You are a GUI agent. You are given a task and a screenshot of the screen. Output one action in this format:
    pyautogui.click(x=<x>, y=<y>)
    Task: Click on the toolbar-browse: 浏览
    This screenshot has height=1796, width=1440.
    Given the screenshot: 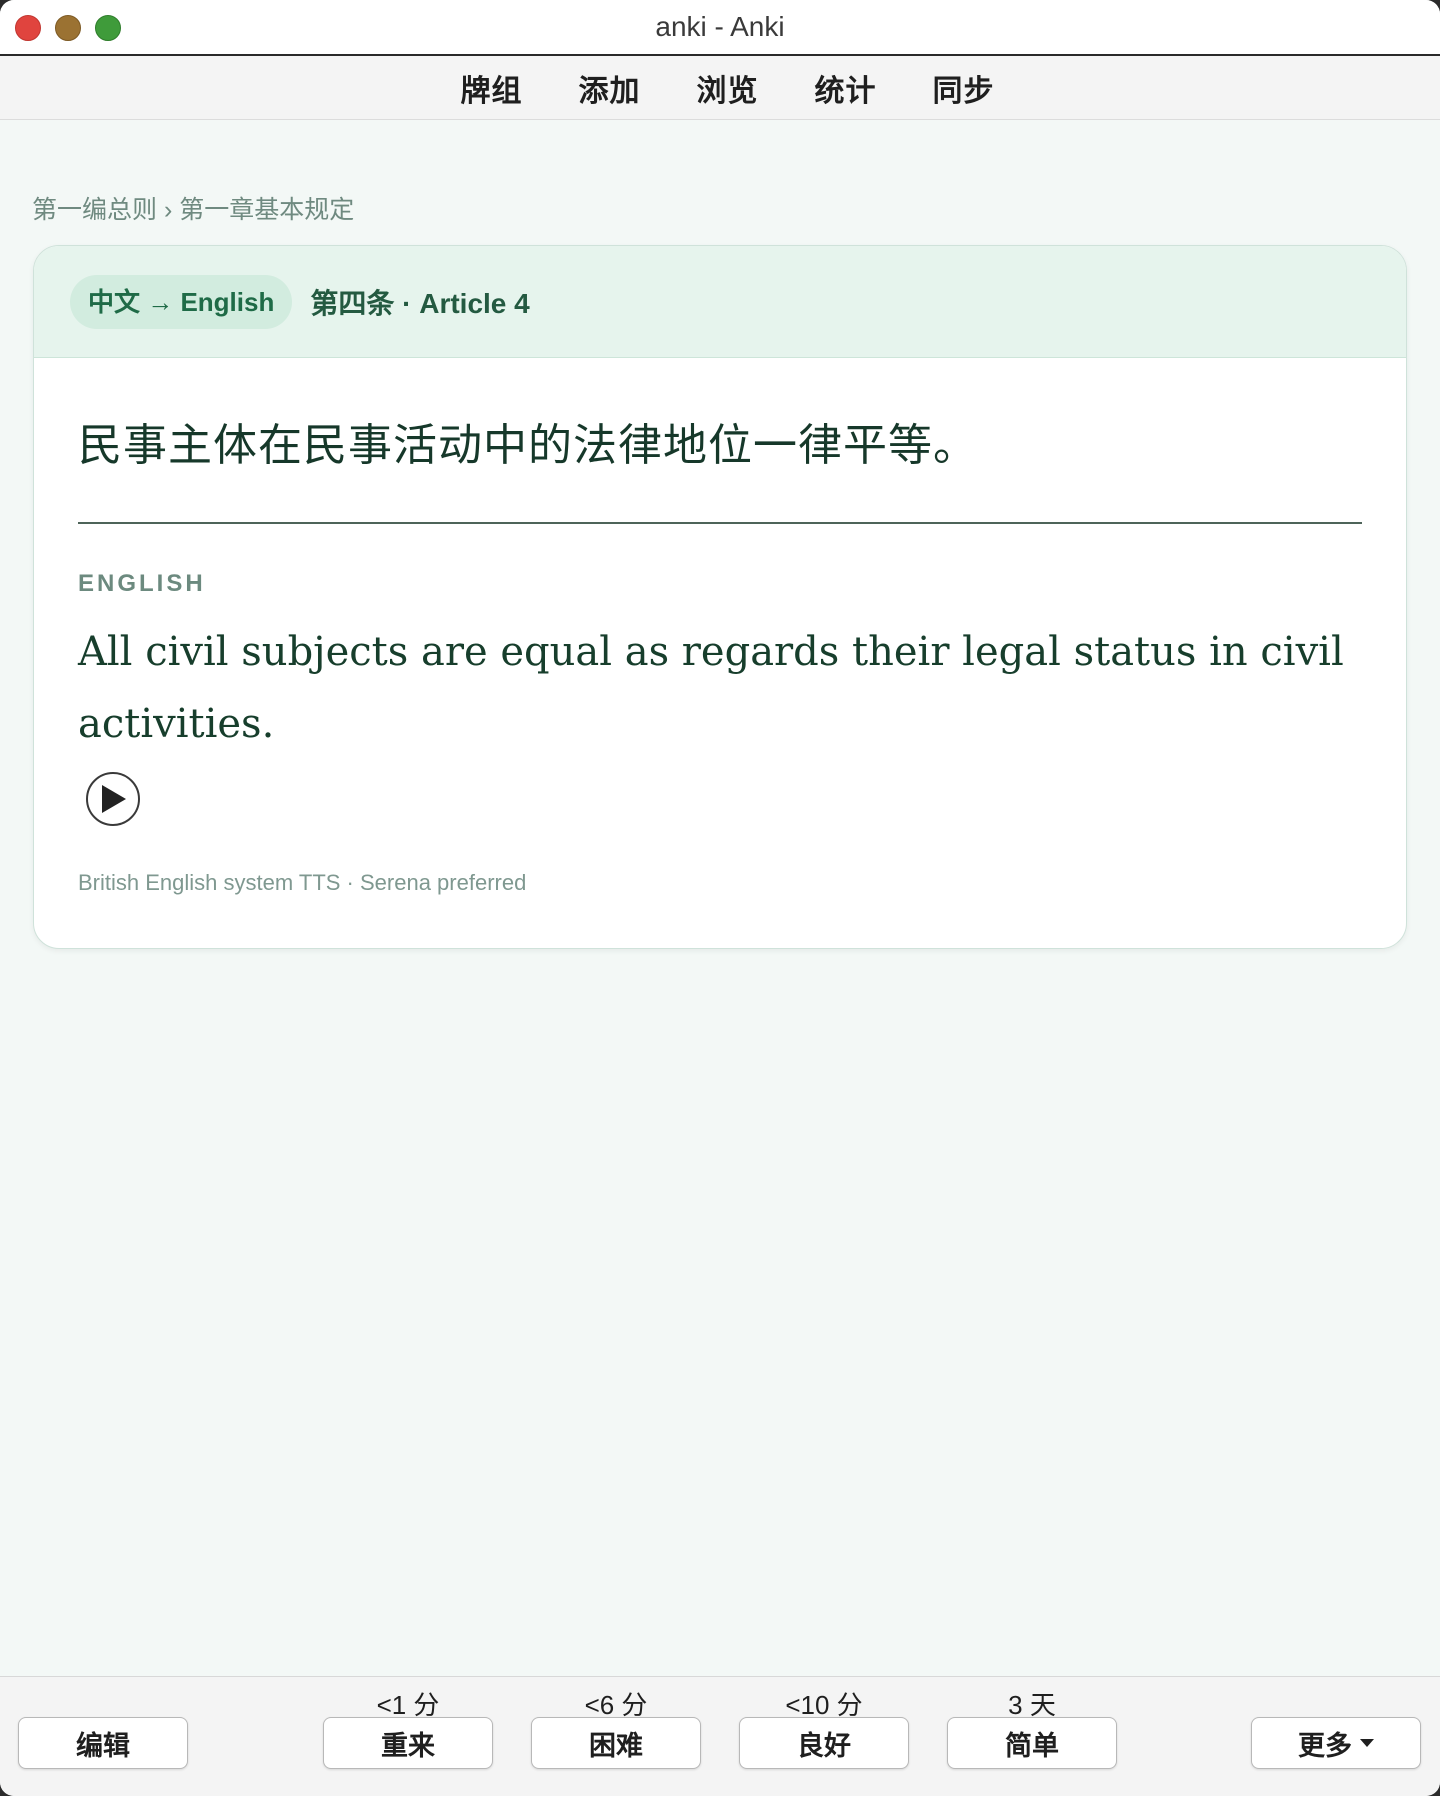 What is the action you would take?
    pyautogui.click(x=728, y=88)
    